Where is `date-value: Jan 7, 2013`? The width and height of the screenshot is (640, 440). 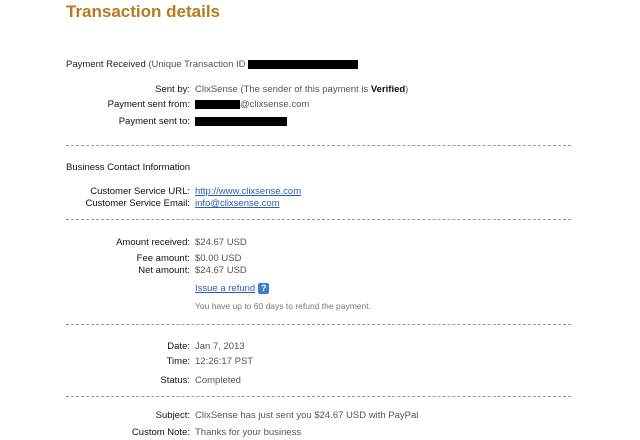
date-value: Jan 7, 2013 is located at coordinates (220, 346).